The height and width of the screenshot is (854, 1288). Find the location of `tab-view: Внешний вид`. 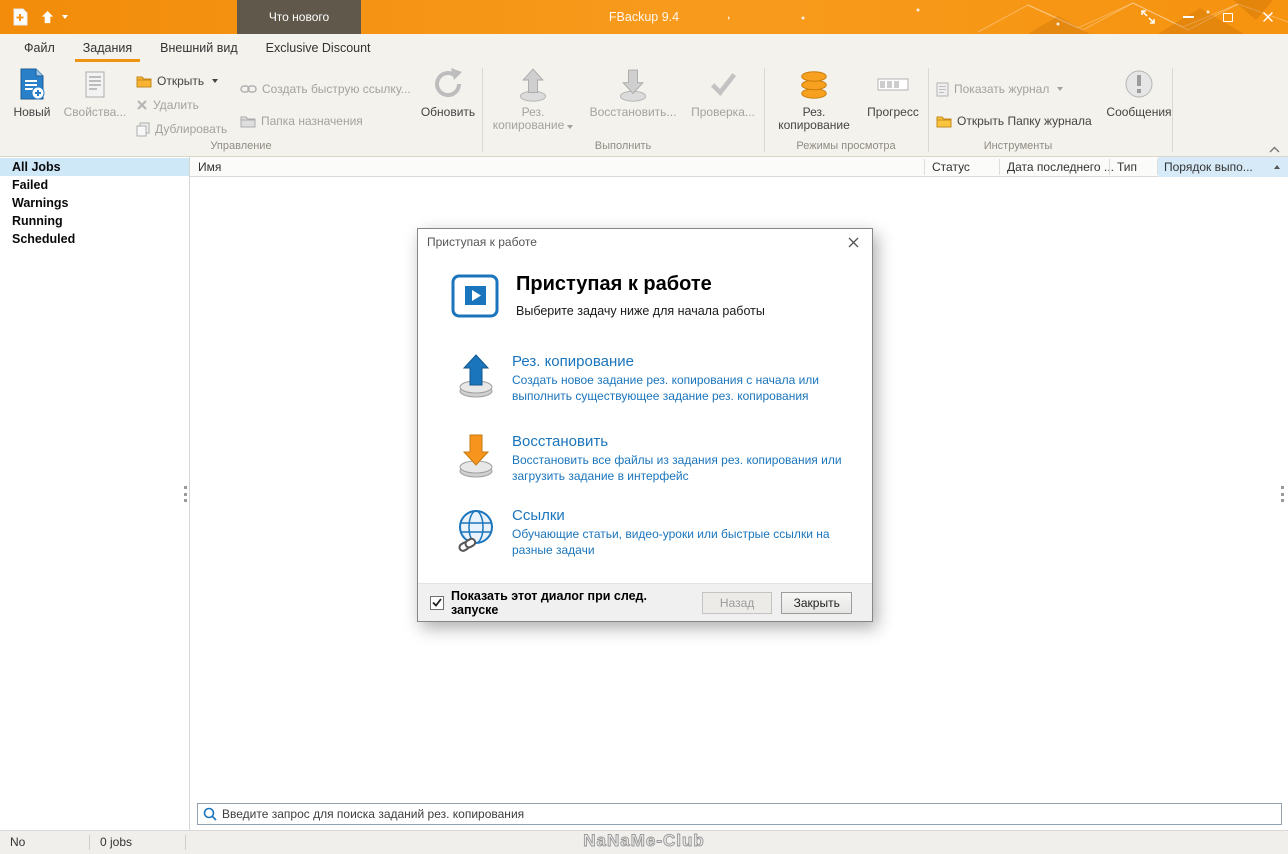

tab-view: Внешний вид is located at coordinates (198, 48).